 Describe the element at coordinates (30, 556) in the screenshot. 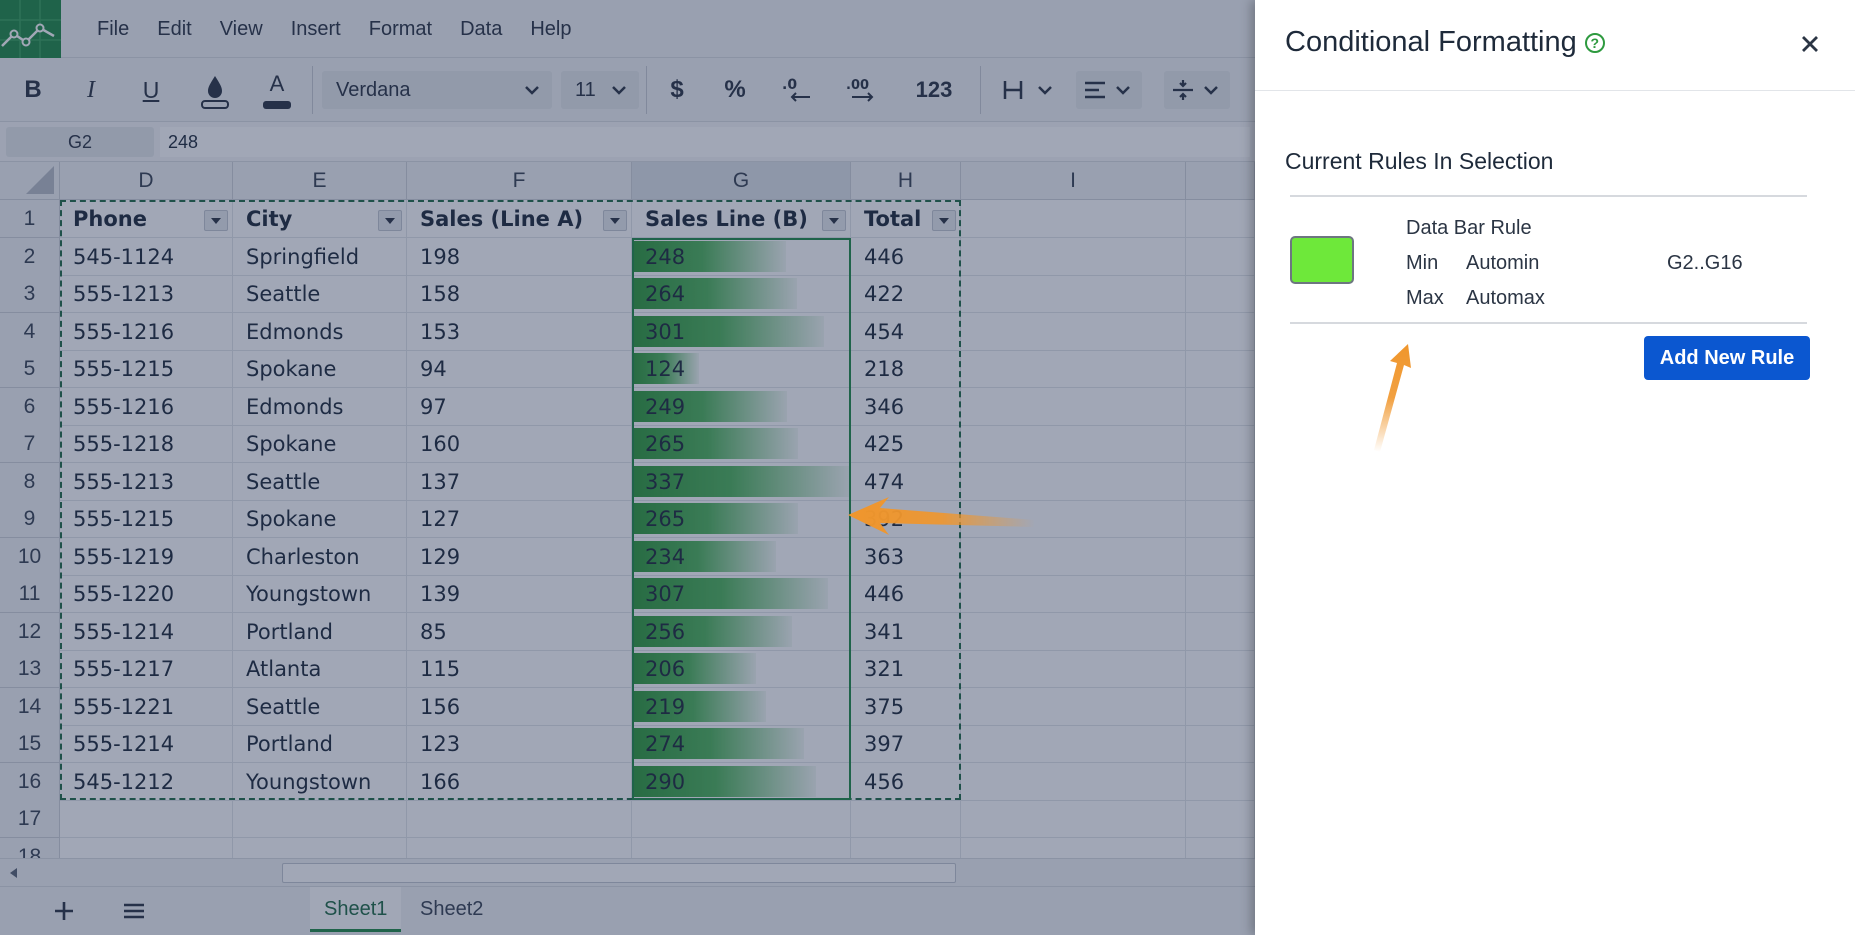

I see `row-header: 10` at that location.